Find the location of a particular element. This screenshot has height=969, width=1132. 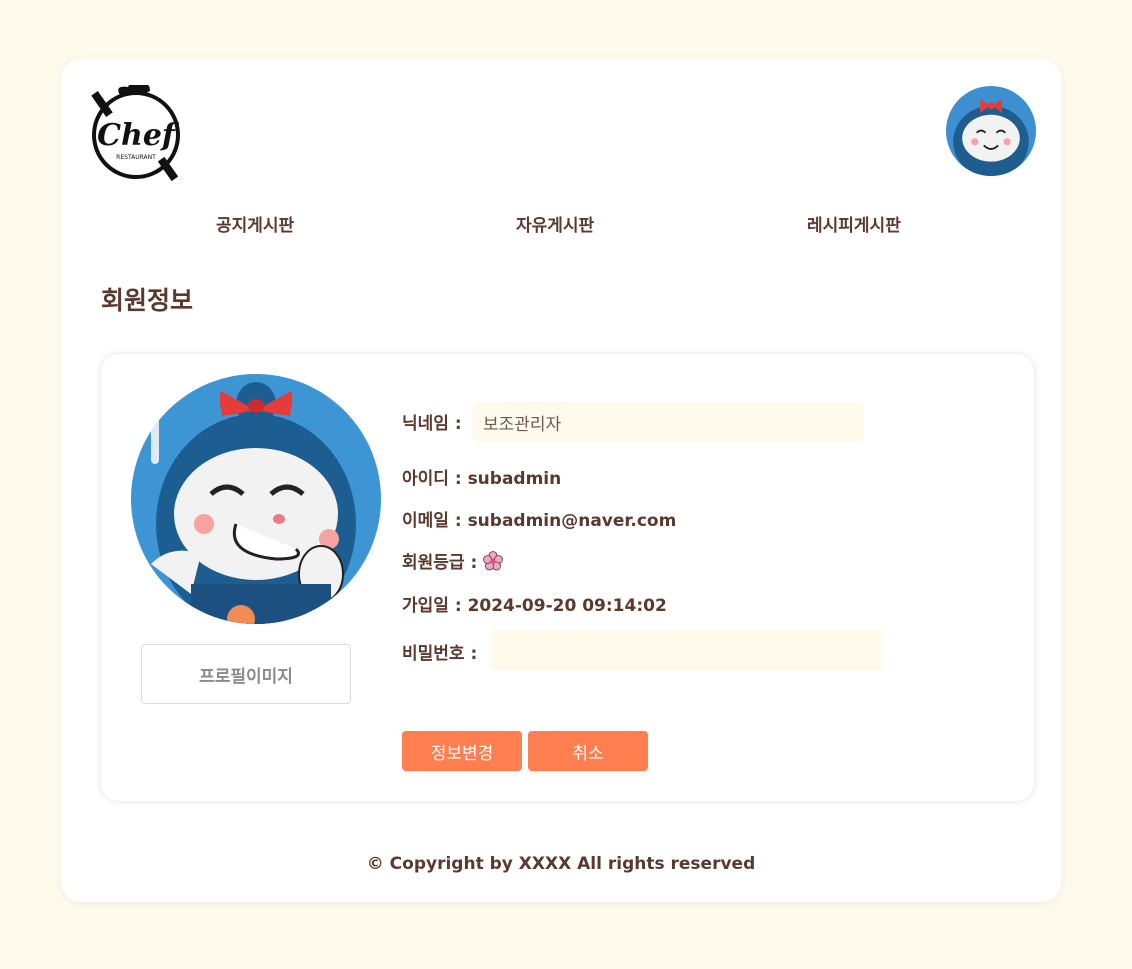

main-nav: 공지게시판 자유게시판 레시피게시판 is located at coordinates (561, 226).